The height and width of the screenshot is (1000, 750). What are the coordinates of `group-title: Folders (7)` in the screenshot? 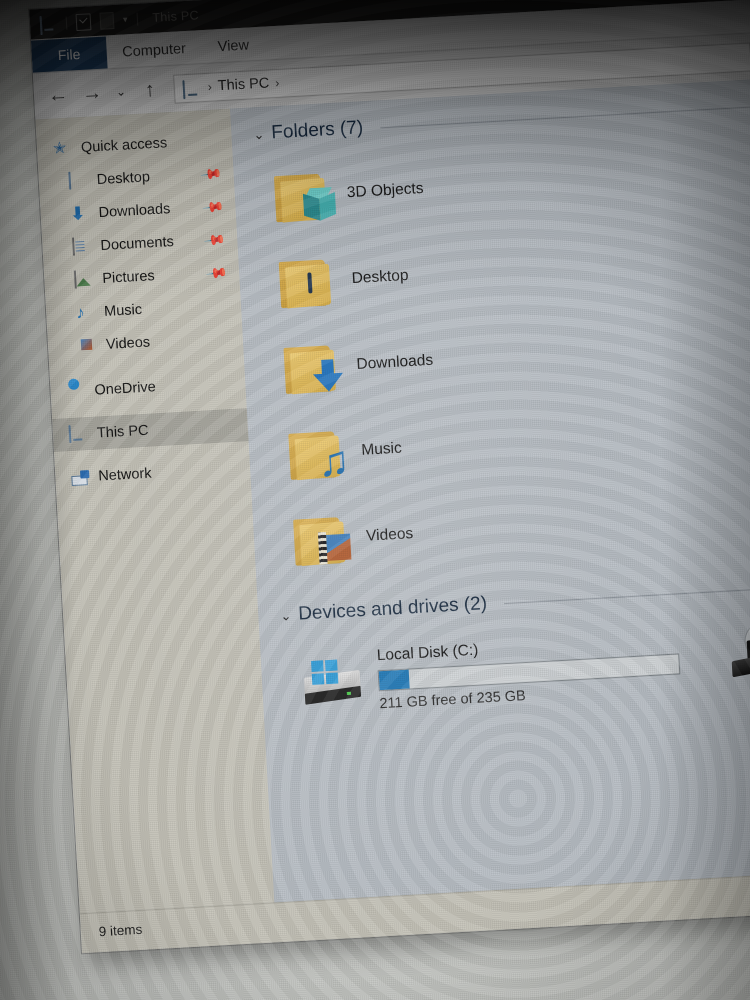 It's located at (317, 130).